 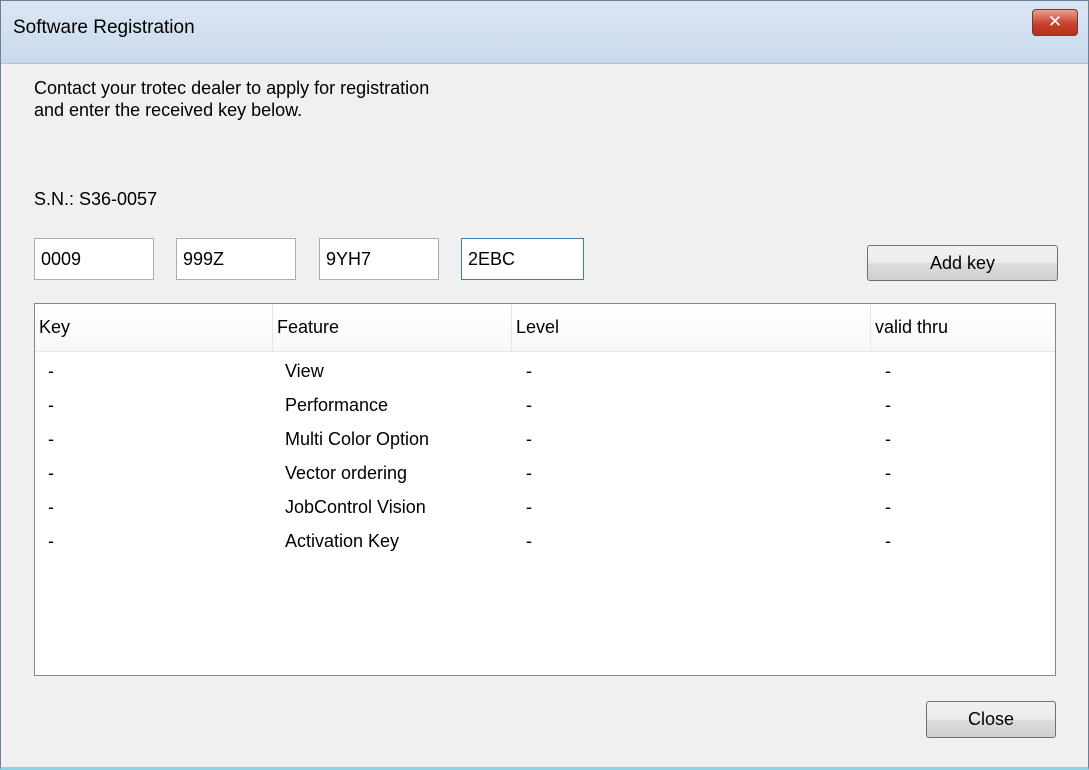 I want to click on column-header-level: Level, so click(x=691, y=327).